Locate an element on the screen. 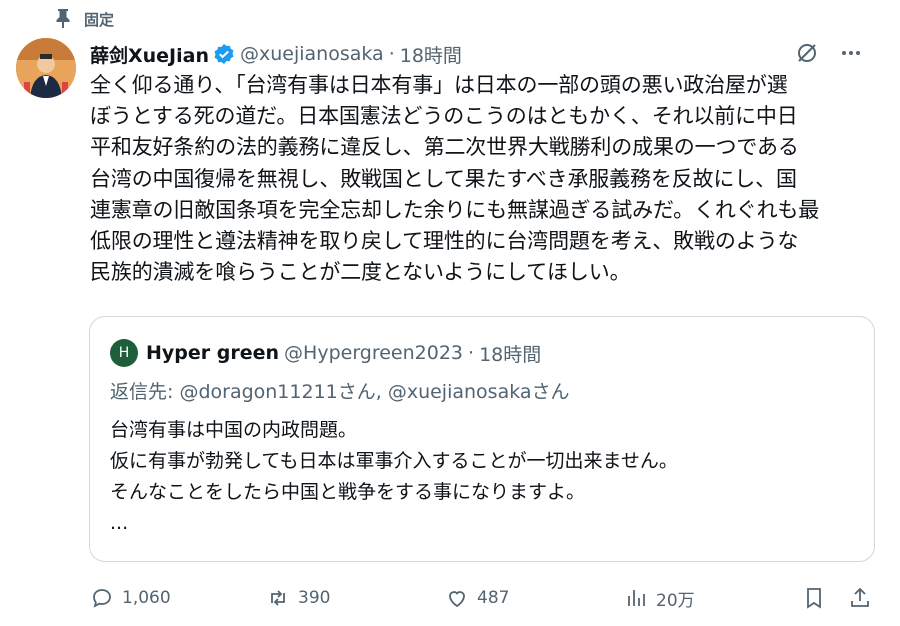 The width and height of the screenshot is (900, 626). action-bar: 1,060 390 487 20万 is located at coordinates (485, 598).